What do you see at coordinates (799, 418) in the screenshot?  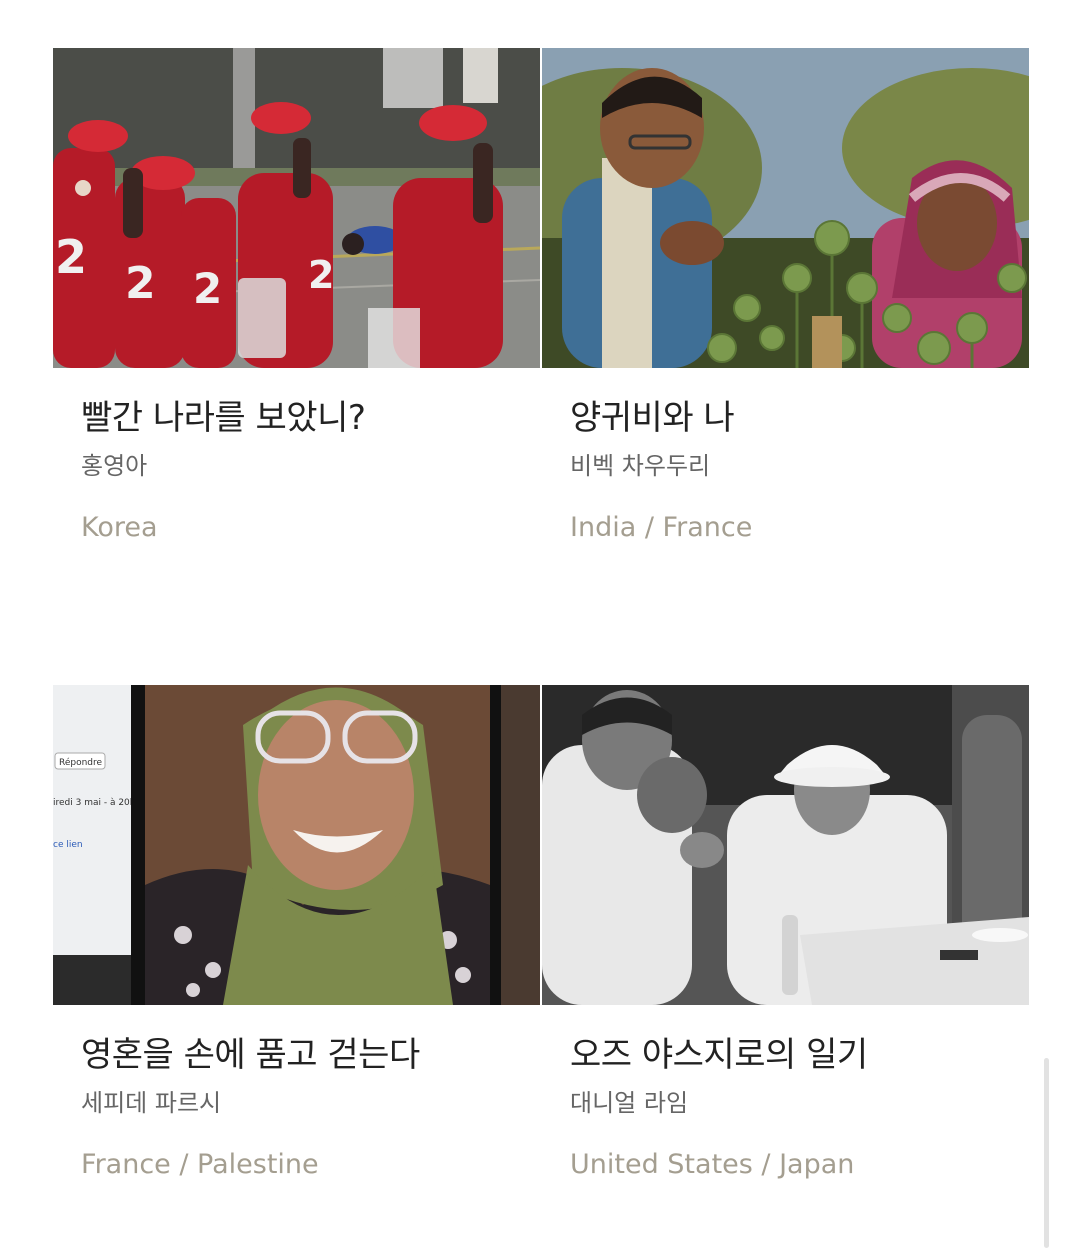 I see `film-title: 양귀비와 나` at bounding box center [799, 418].